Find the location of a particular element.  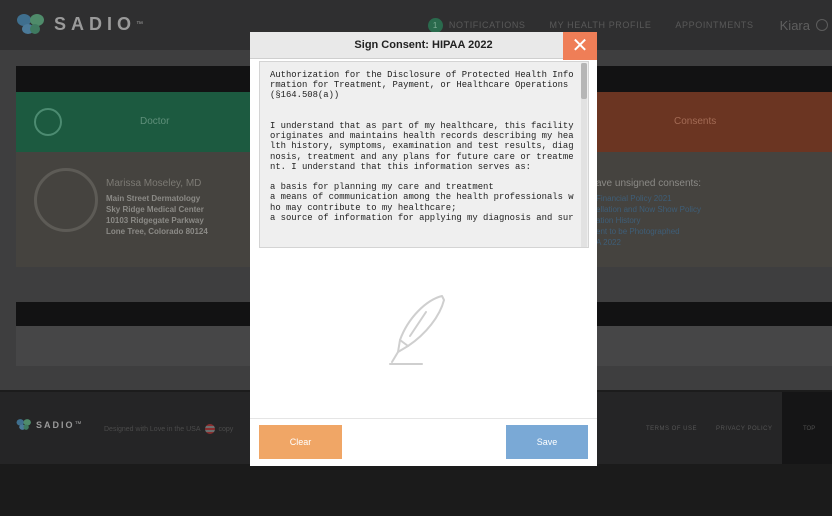

footer-copyright: copy is located at coordinates (226, 429).